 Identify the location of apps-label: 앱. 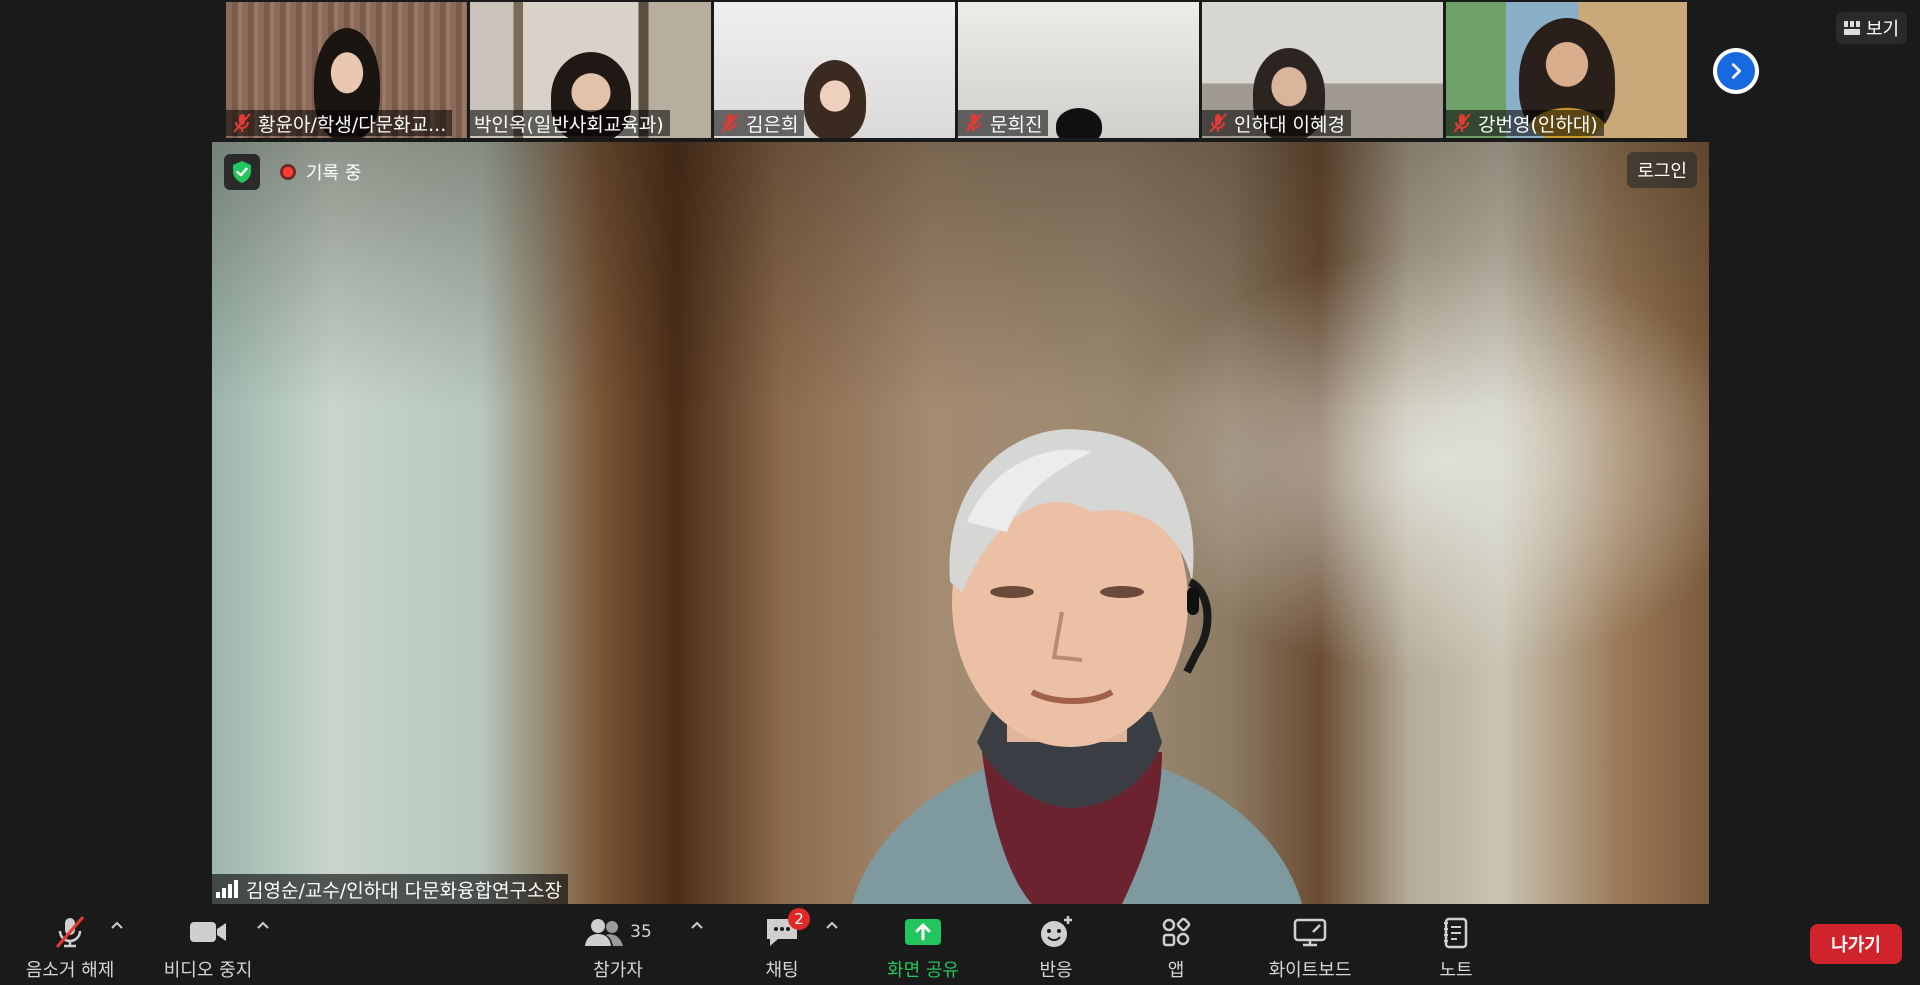
(1176, 970).